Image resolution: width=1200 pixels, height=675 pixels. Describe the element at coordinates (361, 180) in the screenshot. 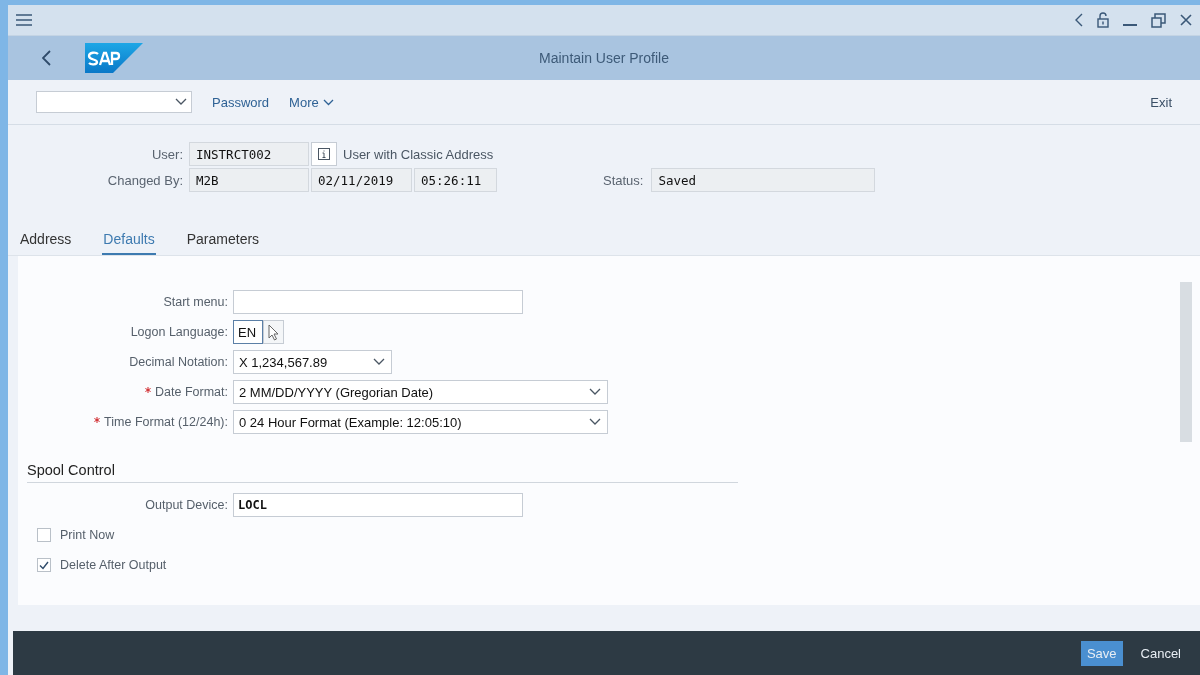

I see `date-field: 02/11/2019` at that location.